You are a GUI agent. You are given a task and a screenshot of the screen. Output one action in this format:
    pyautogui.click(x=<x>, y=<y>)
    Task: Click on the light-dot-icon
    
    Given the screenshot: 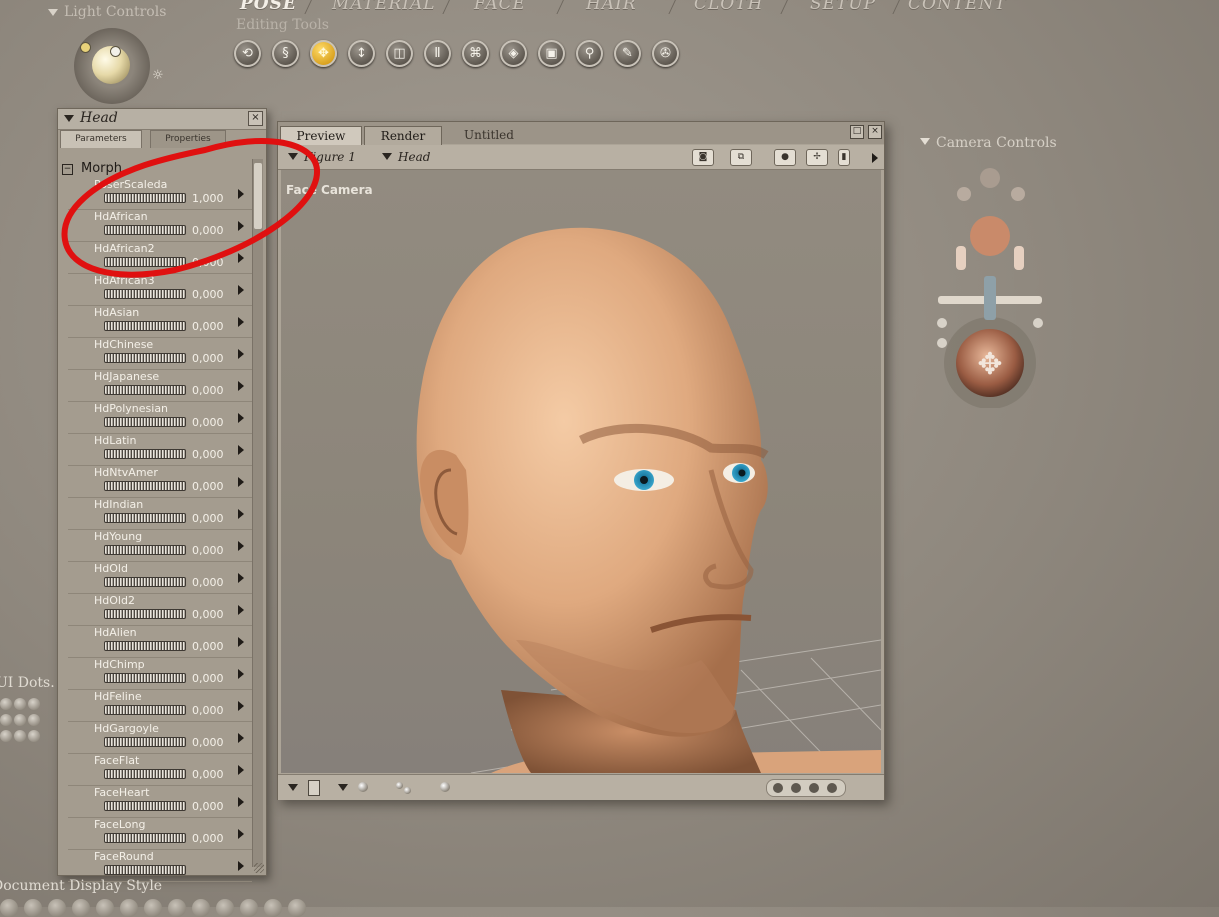 What is the action you would take?
    pyautogui.click(x=85, y=47)
    